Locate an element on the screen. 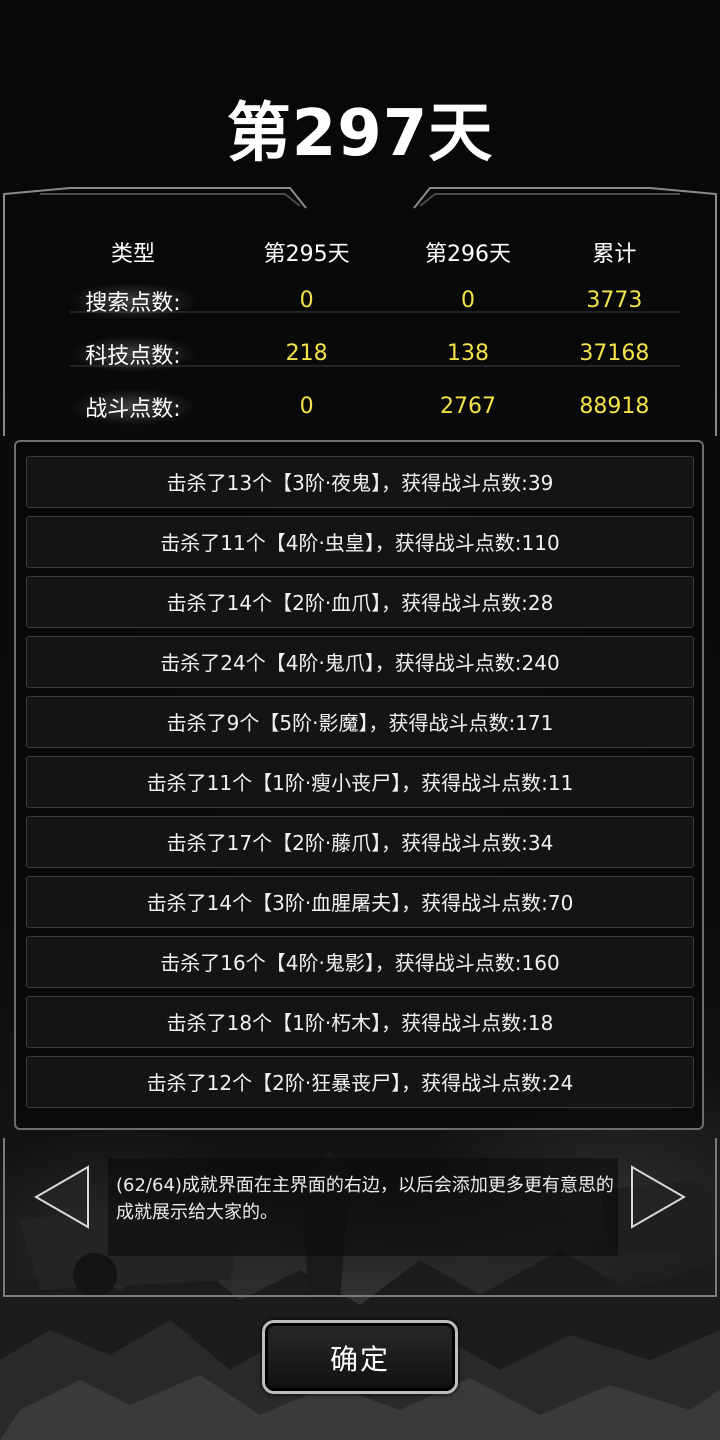 The width and height of the screenshot is (720, 1440). kill-log-item: 击杀了16个【4阶·鬼影】，获得战斗点数:160 is located at coordinates (360, 962).